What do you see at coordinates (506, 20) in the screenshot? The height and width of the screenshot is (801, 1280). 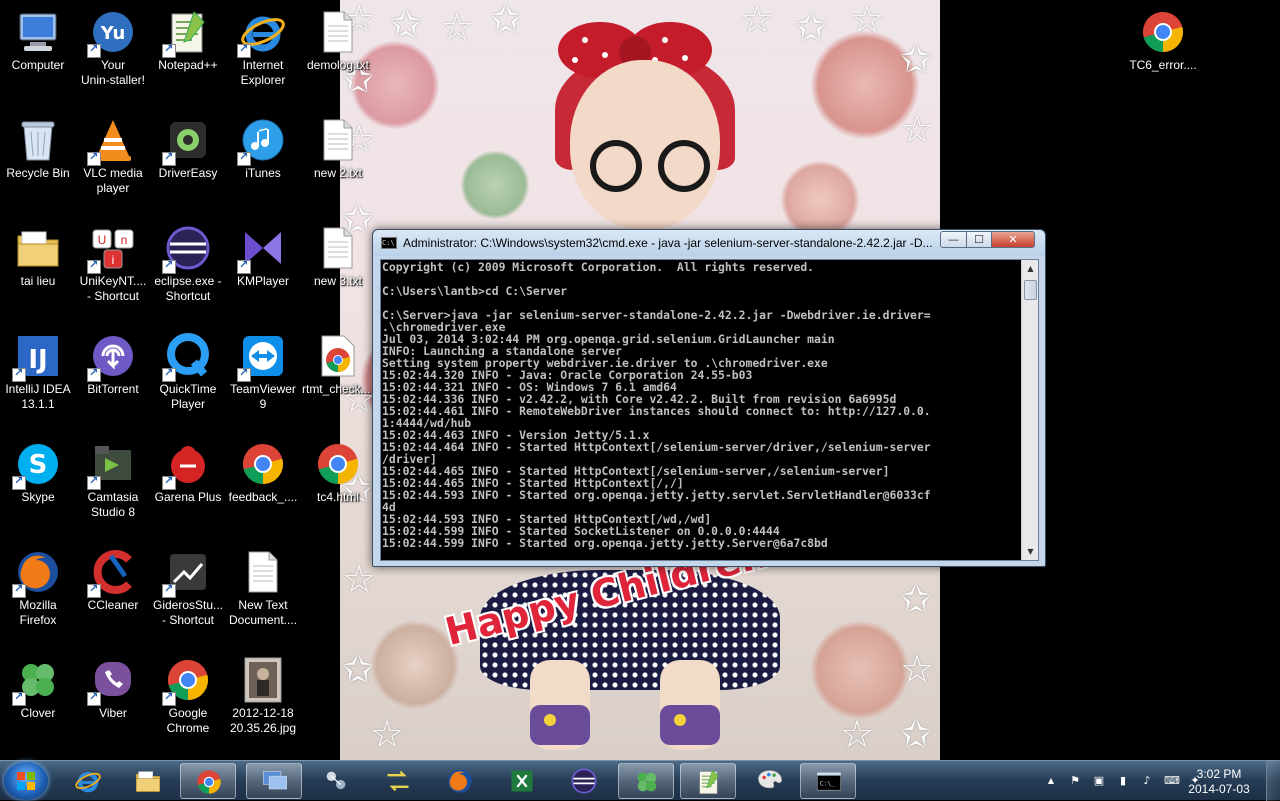 I see `star-icon: ✩` at bounding box center [506, 20].